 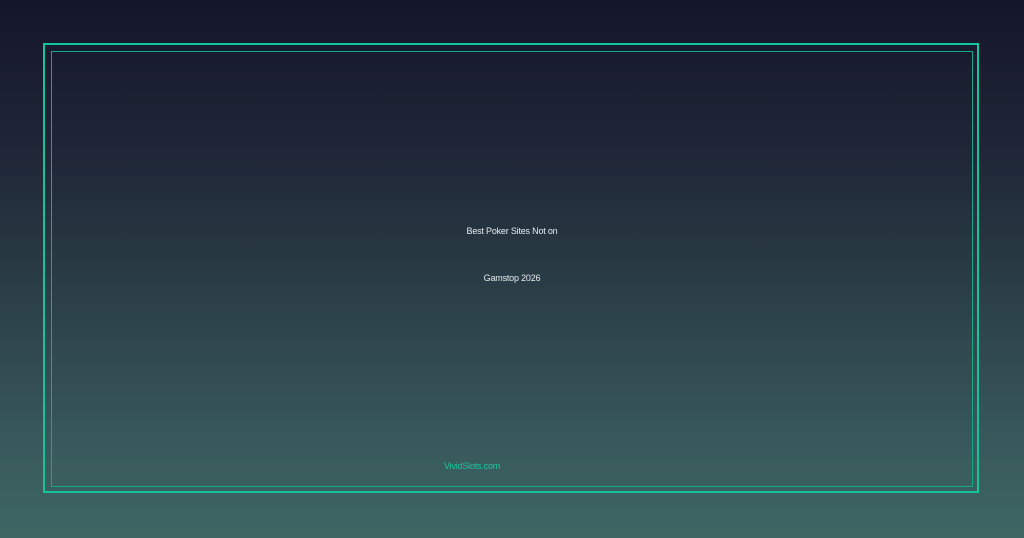 What do you see at coordinates (472, 466) in the screenshot?
I see `brand-name: VividSlots.com` at bounding box center [472, 466].